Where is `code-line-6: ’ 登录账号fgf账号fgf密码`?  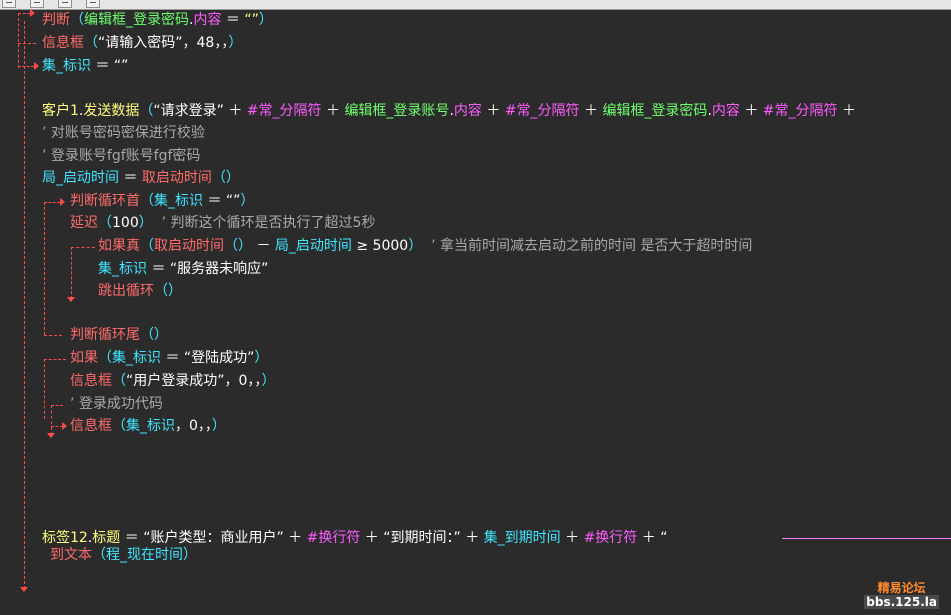
code-line-6: ’ 登录账号fgf账号fgf密码 is located at coordinates (121, 156).